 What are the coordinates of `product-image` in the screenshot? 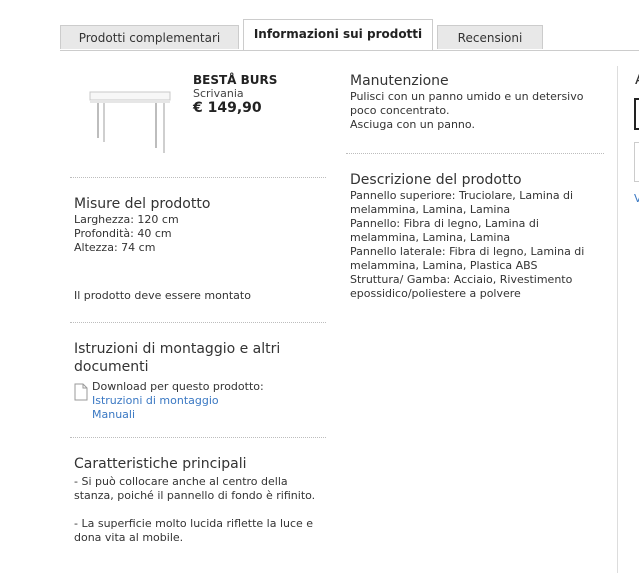 It's located at (130, 121).